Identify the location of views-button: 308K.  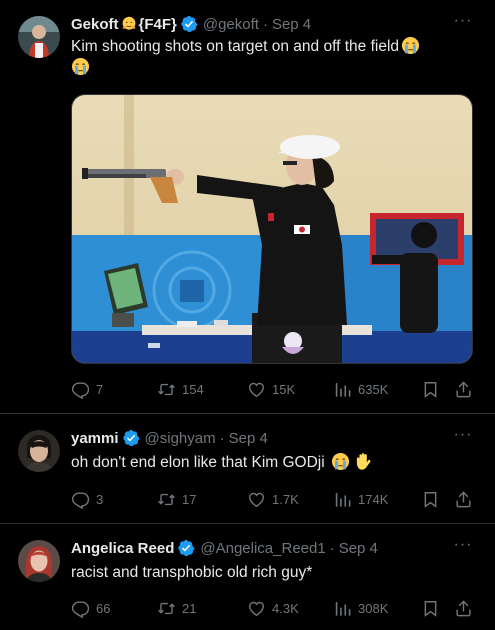
(360, 608).